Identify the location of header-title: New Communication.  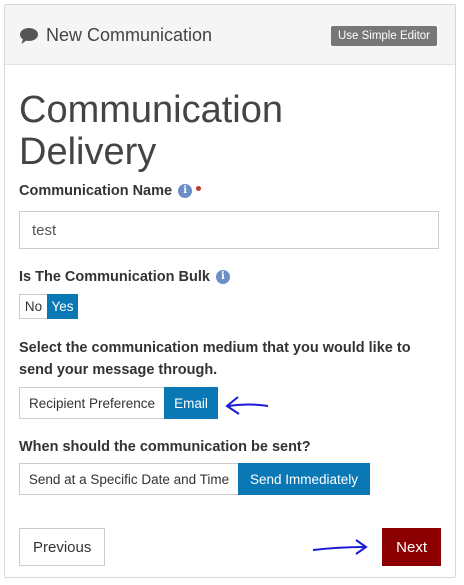
(129, 35).